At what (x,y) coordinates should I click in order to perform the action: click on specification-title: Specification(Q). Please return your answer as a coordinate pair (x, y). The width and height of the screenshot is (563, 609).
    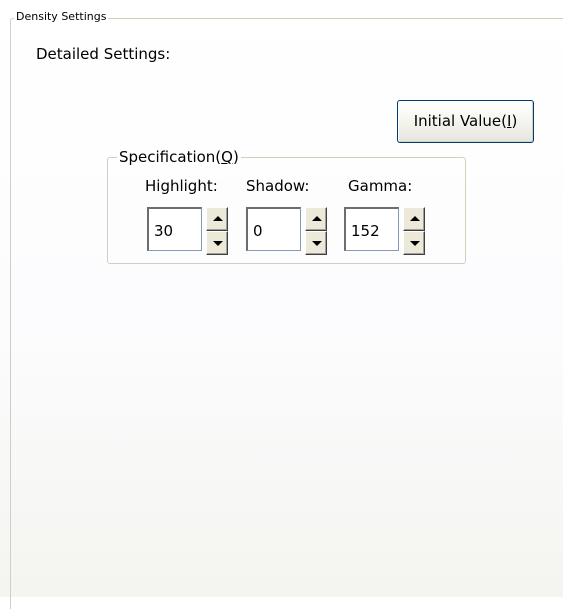
    Looking at the image, I should click on (179, 157).